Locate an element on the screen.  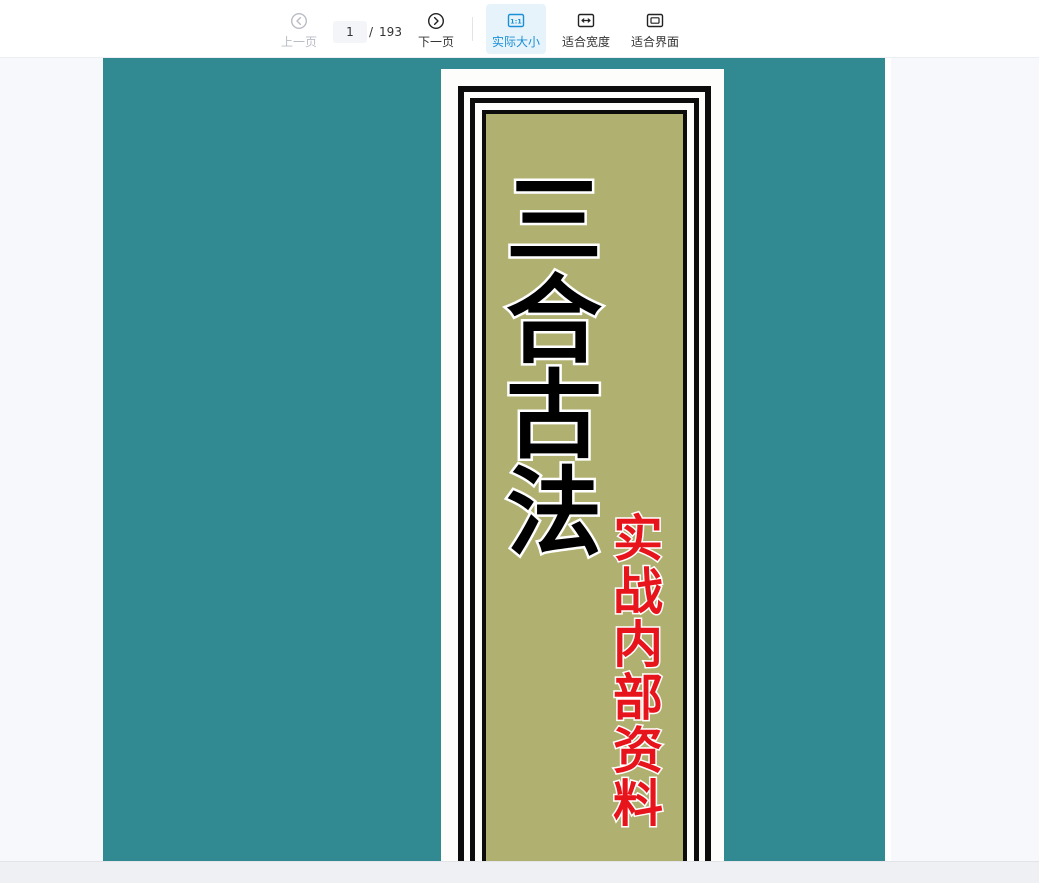
actual-size-icon-text: 1:1 is located at coordinates (516, 22).